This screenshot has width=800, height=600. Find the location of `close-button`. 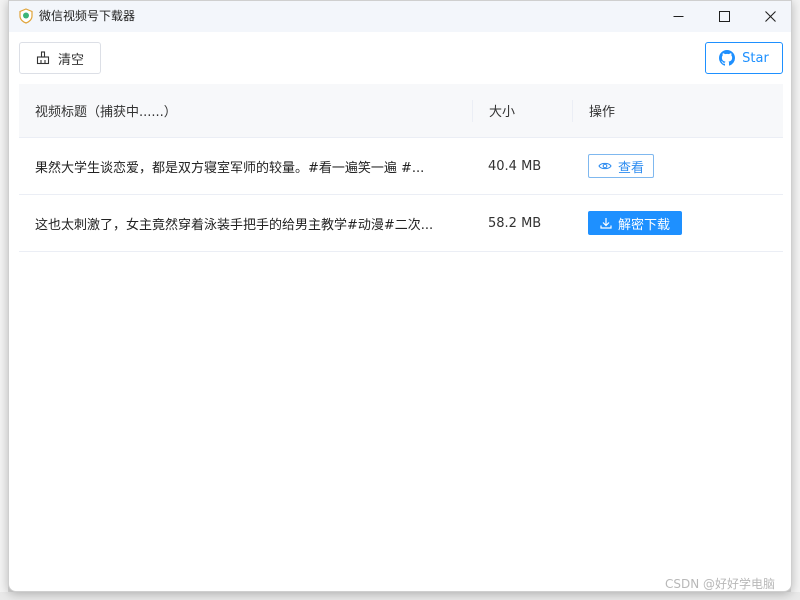

close-button is located at coordinates (769, 16).